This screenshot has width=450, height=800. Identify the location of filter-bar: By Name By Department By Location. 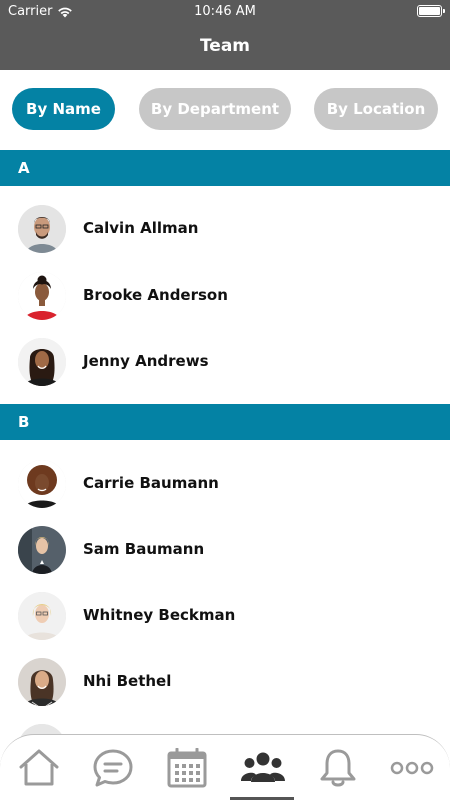
(225, 110).